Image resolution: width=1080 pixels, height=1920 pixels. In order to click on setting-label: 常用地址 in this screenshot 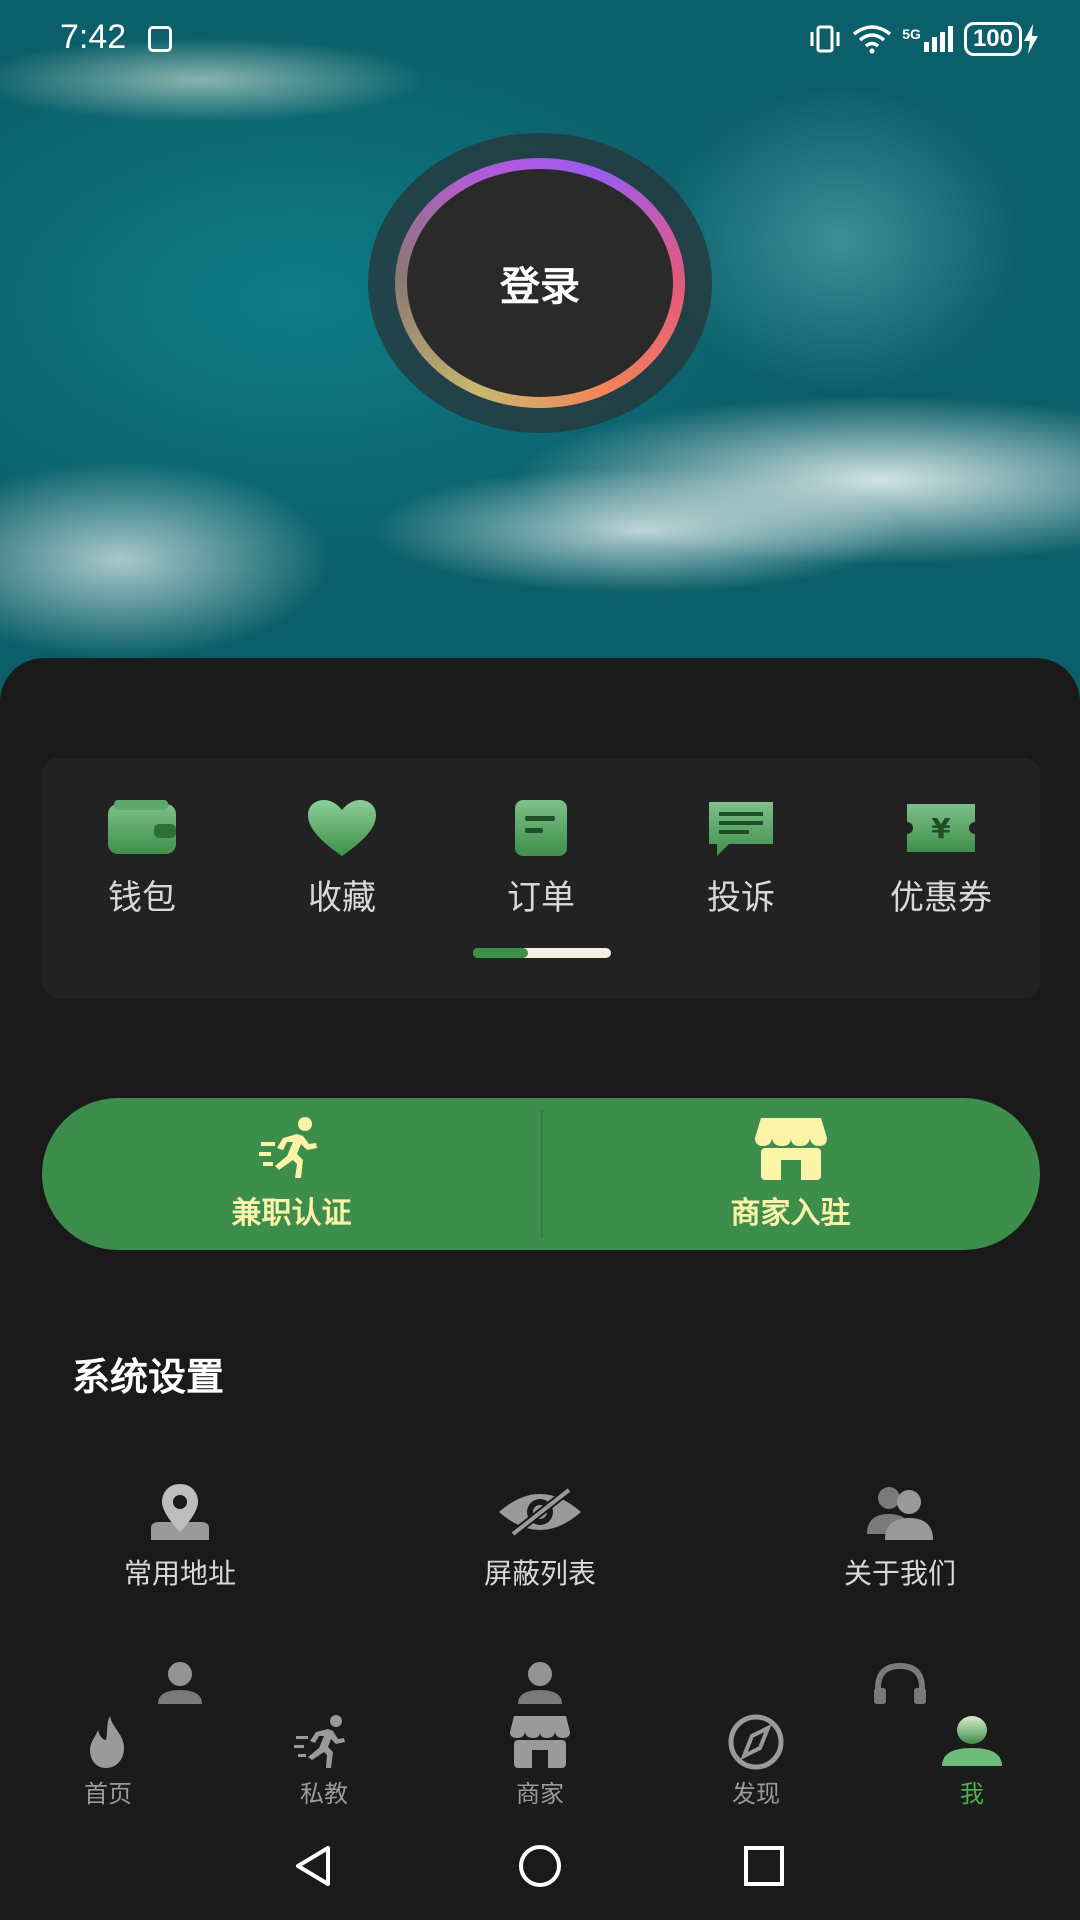, I will do `click(179, 1573)`.